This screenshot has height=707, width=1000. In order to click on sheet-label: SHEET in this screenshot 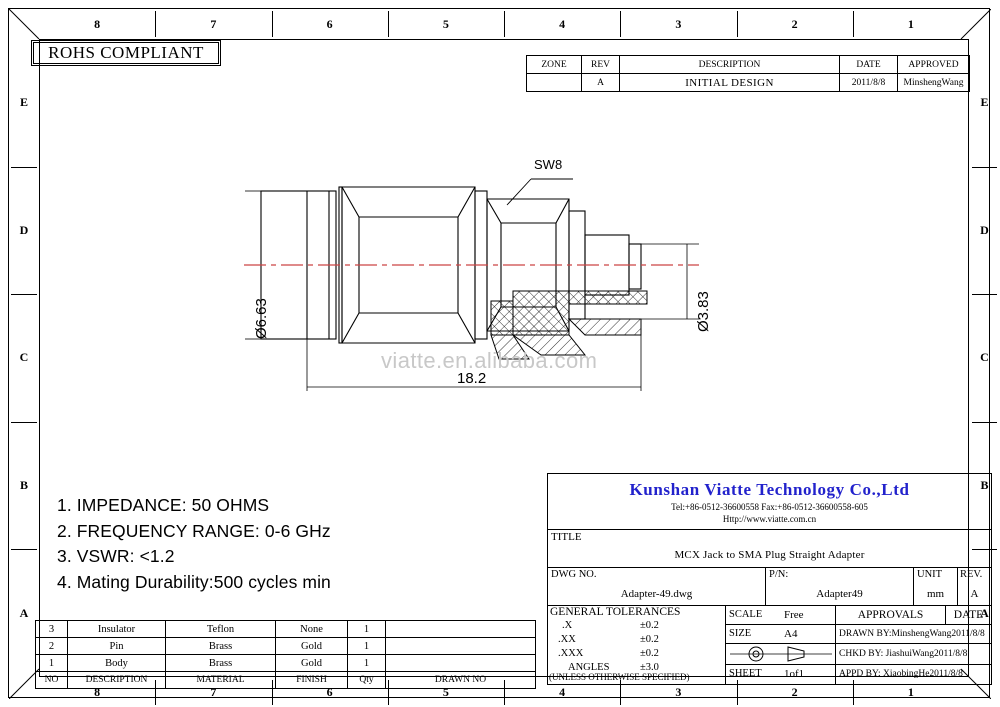, I will do `click(745, 673)`.